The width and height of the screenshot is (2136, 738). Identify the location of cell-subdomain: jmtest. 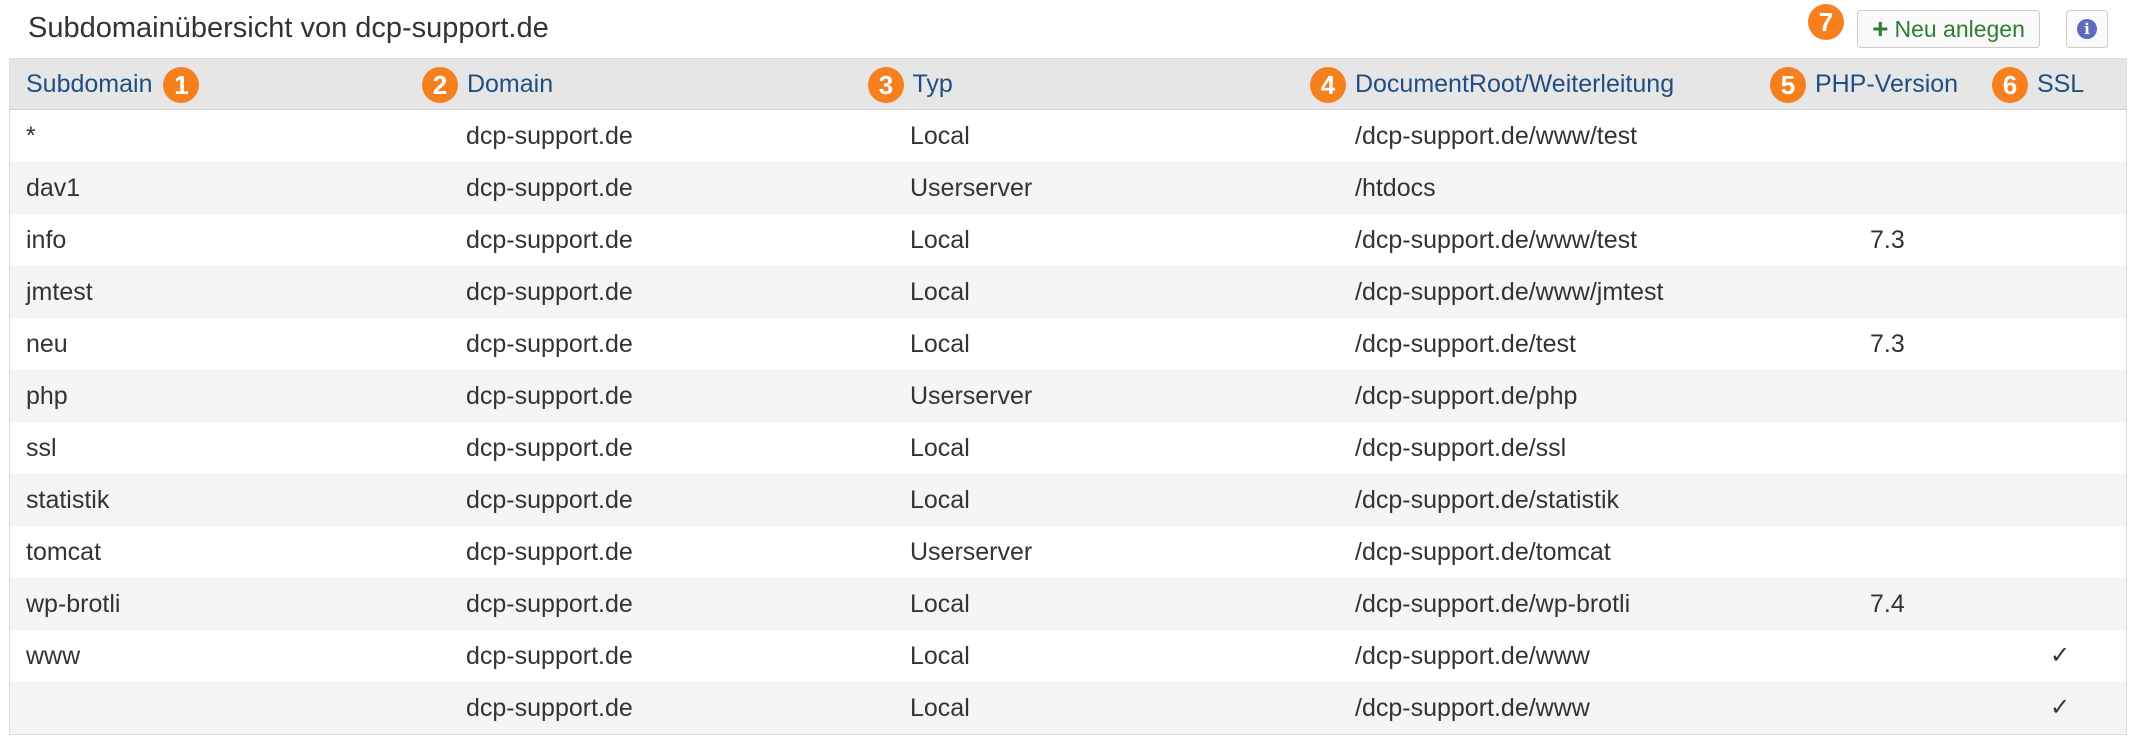
(59, 292).